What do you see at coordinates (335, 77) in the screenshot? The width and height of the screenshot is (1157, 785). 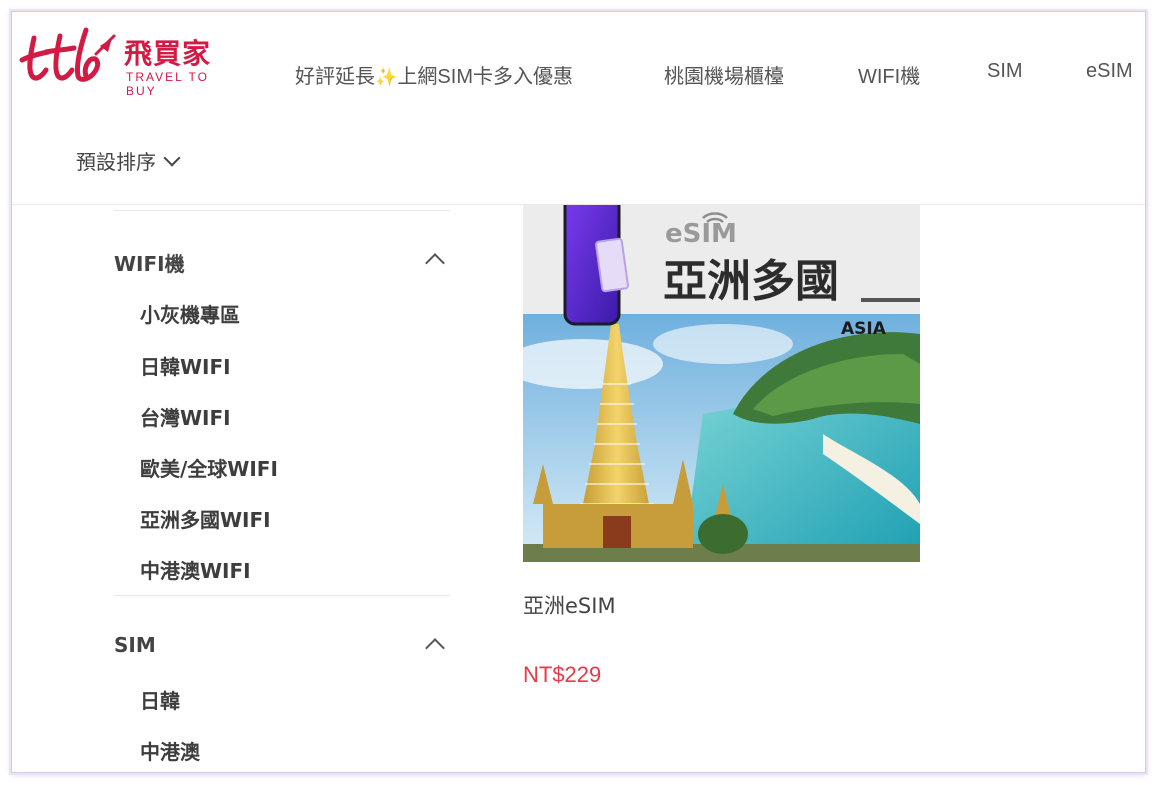 I see `nav-item-promo-label-a: 好評延長` at bounding box center [335, 77].